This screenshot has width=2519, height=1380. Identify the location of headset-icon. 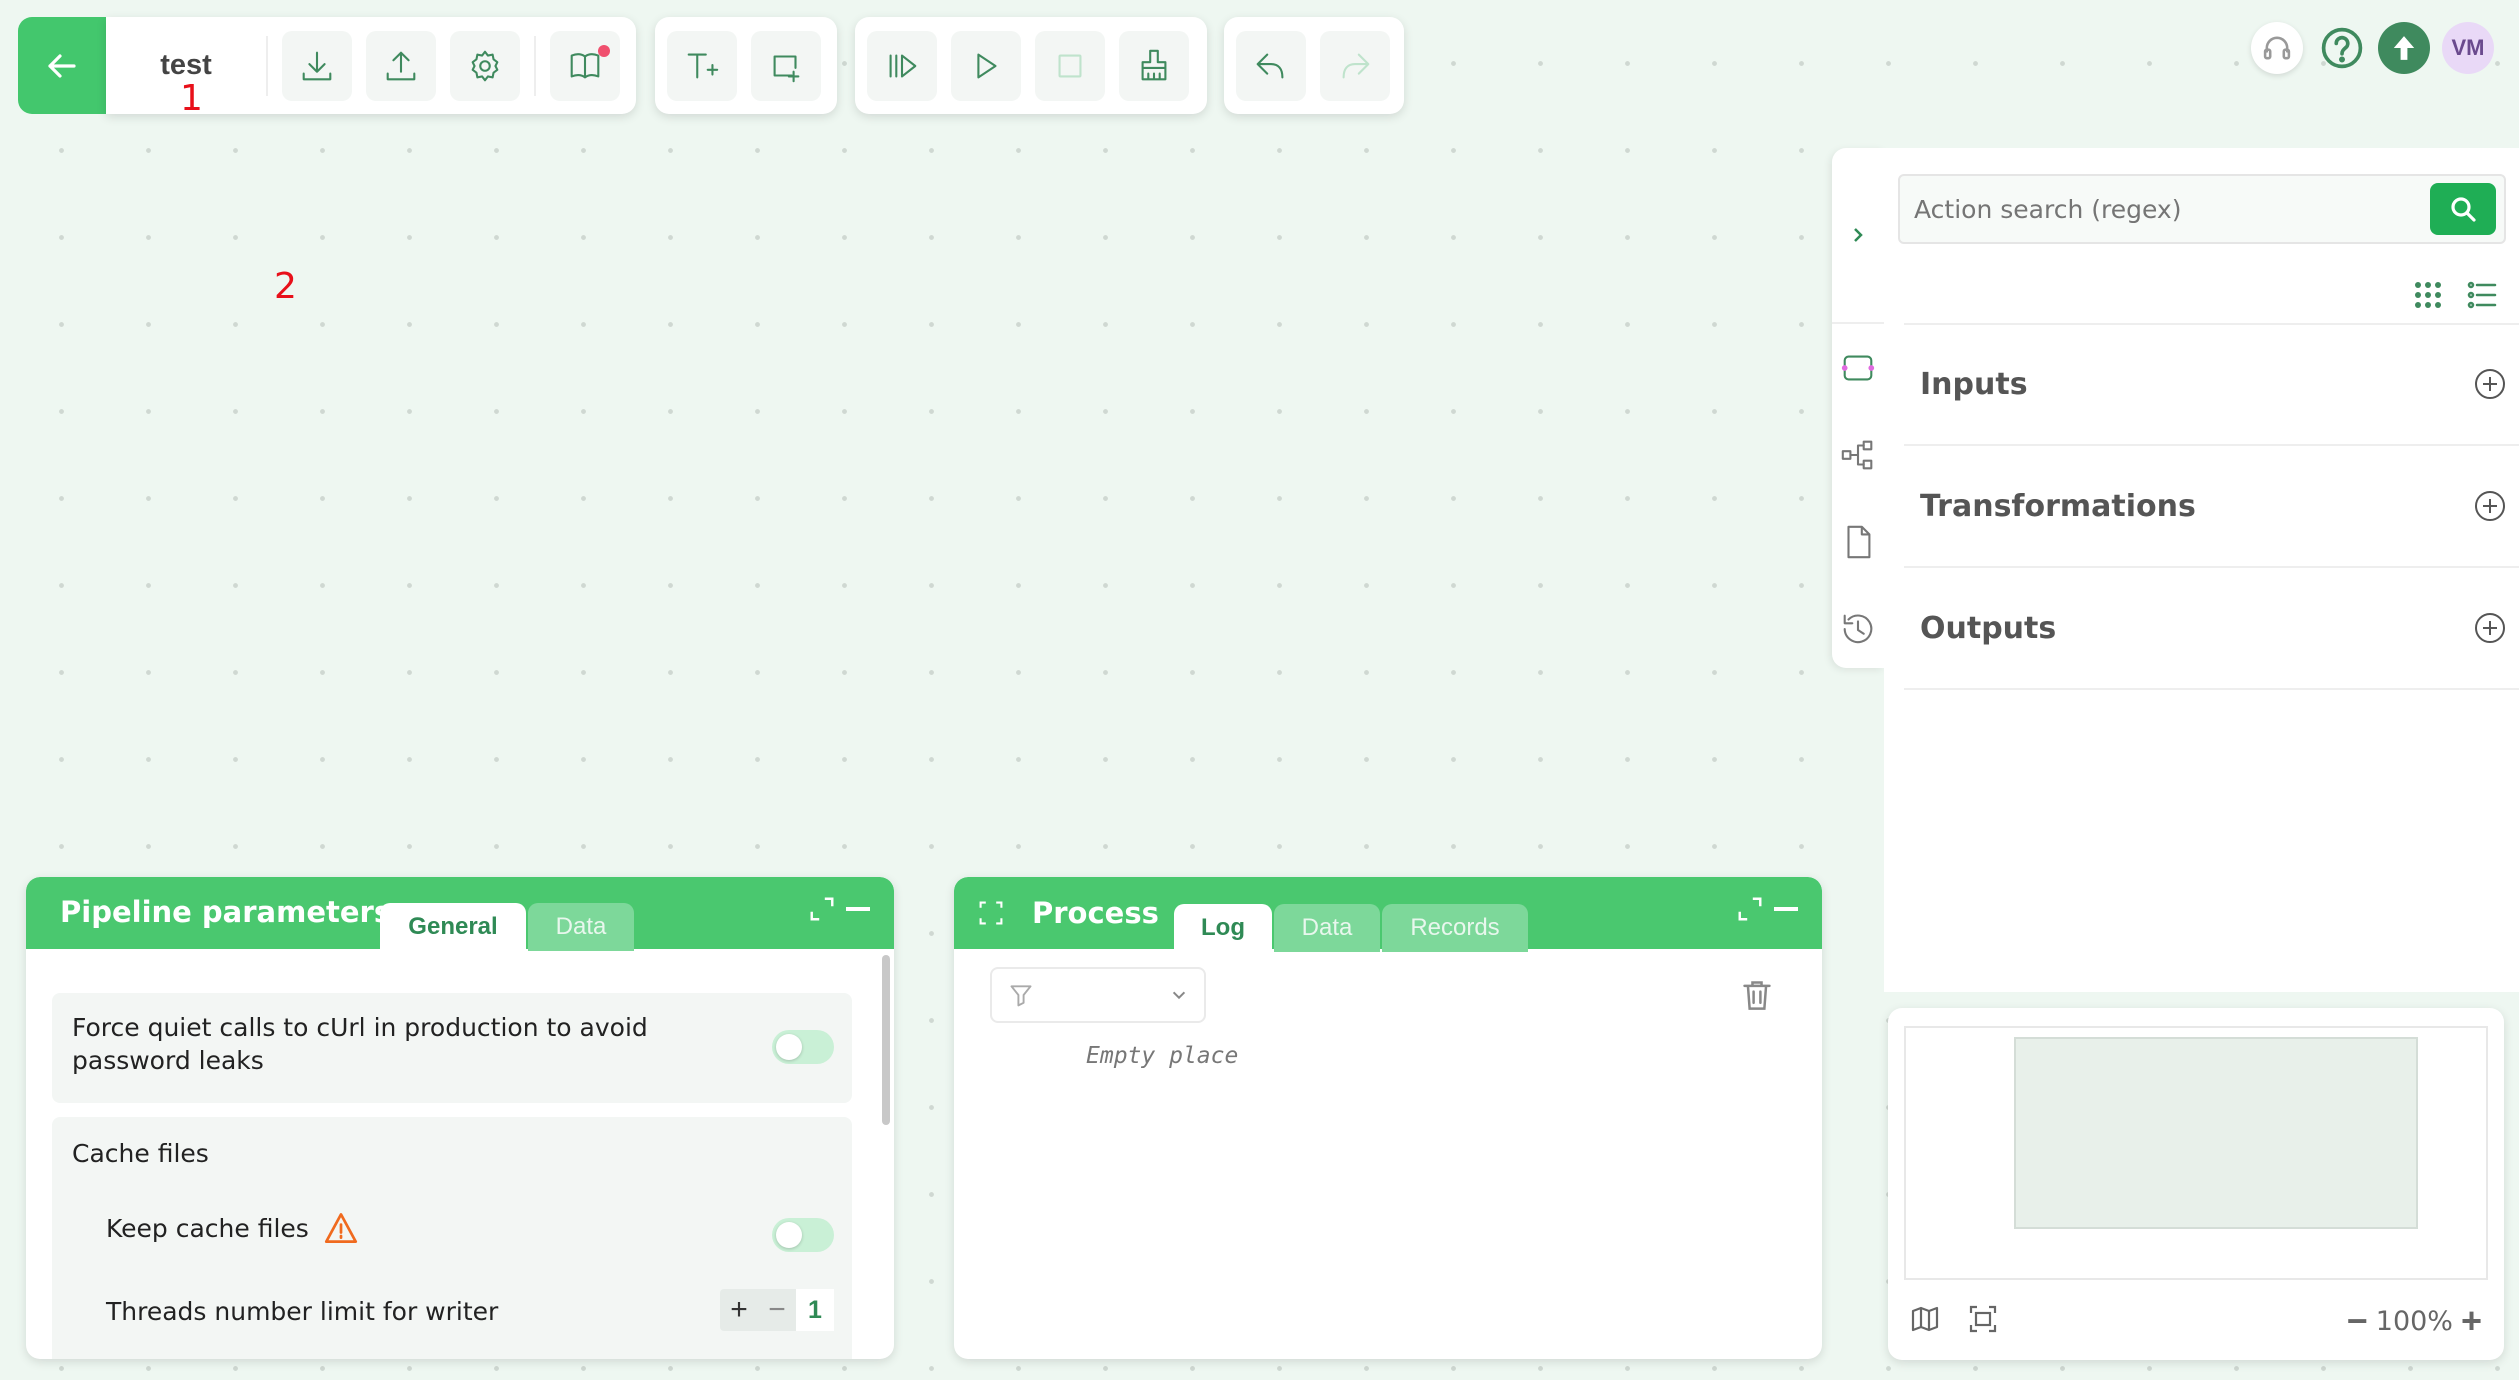
(2277, 48).